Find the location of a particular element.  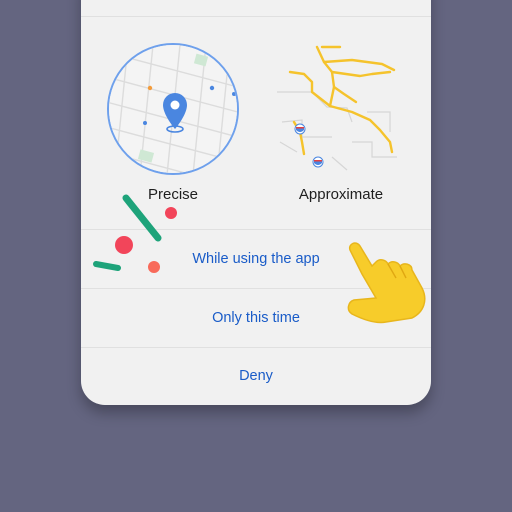

approximate-map is located at coordinates (337, 108).